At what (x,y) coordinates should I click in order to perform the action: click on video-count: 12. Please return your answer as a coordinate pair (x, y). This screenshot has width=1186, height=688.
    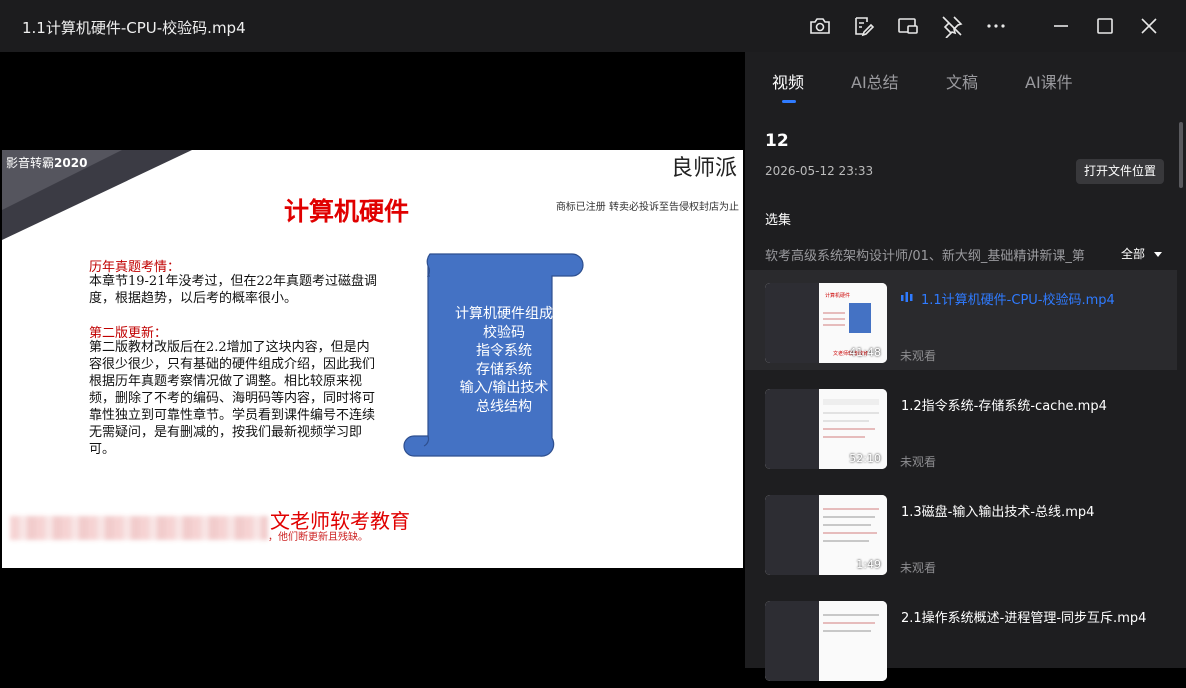
    Looking at the image, I should click on (777, 141).